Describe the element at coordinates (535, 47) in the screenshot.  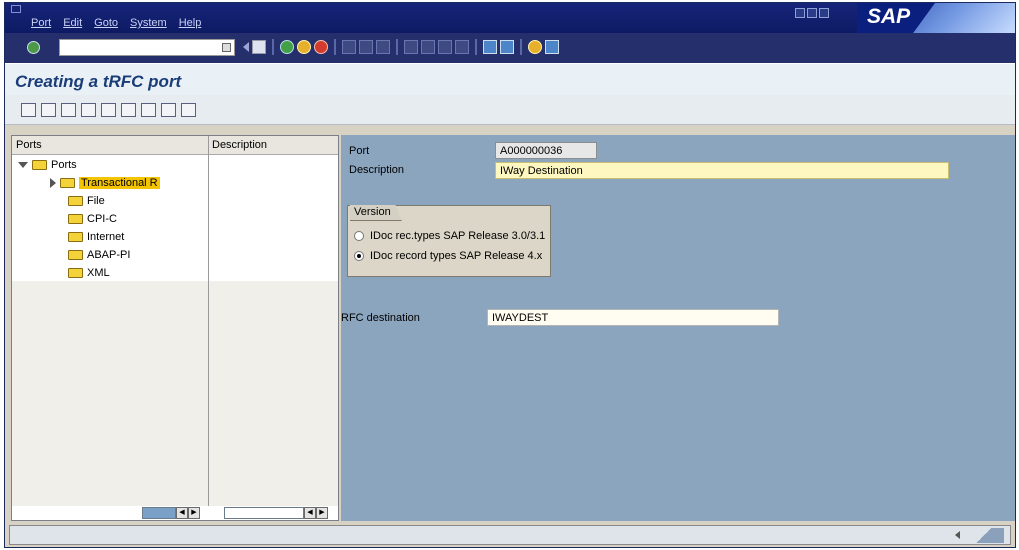
I see `help-icon` at that location.